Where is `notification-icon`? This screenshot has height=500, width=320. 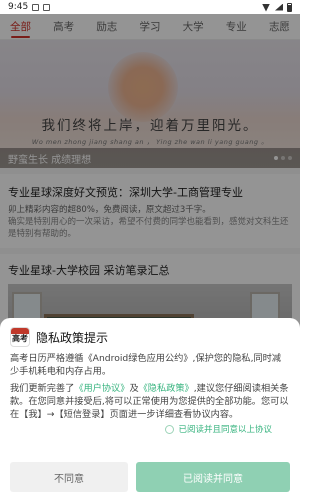 notification-icon is located at coordinates (36, 7).